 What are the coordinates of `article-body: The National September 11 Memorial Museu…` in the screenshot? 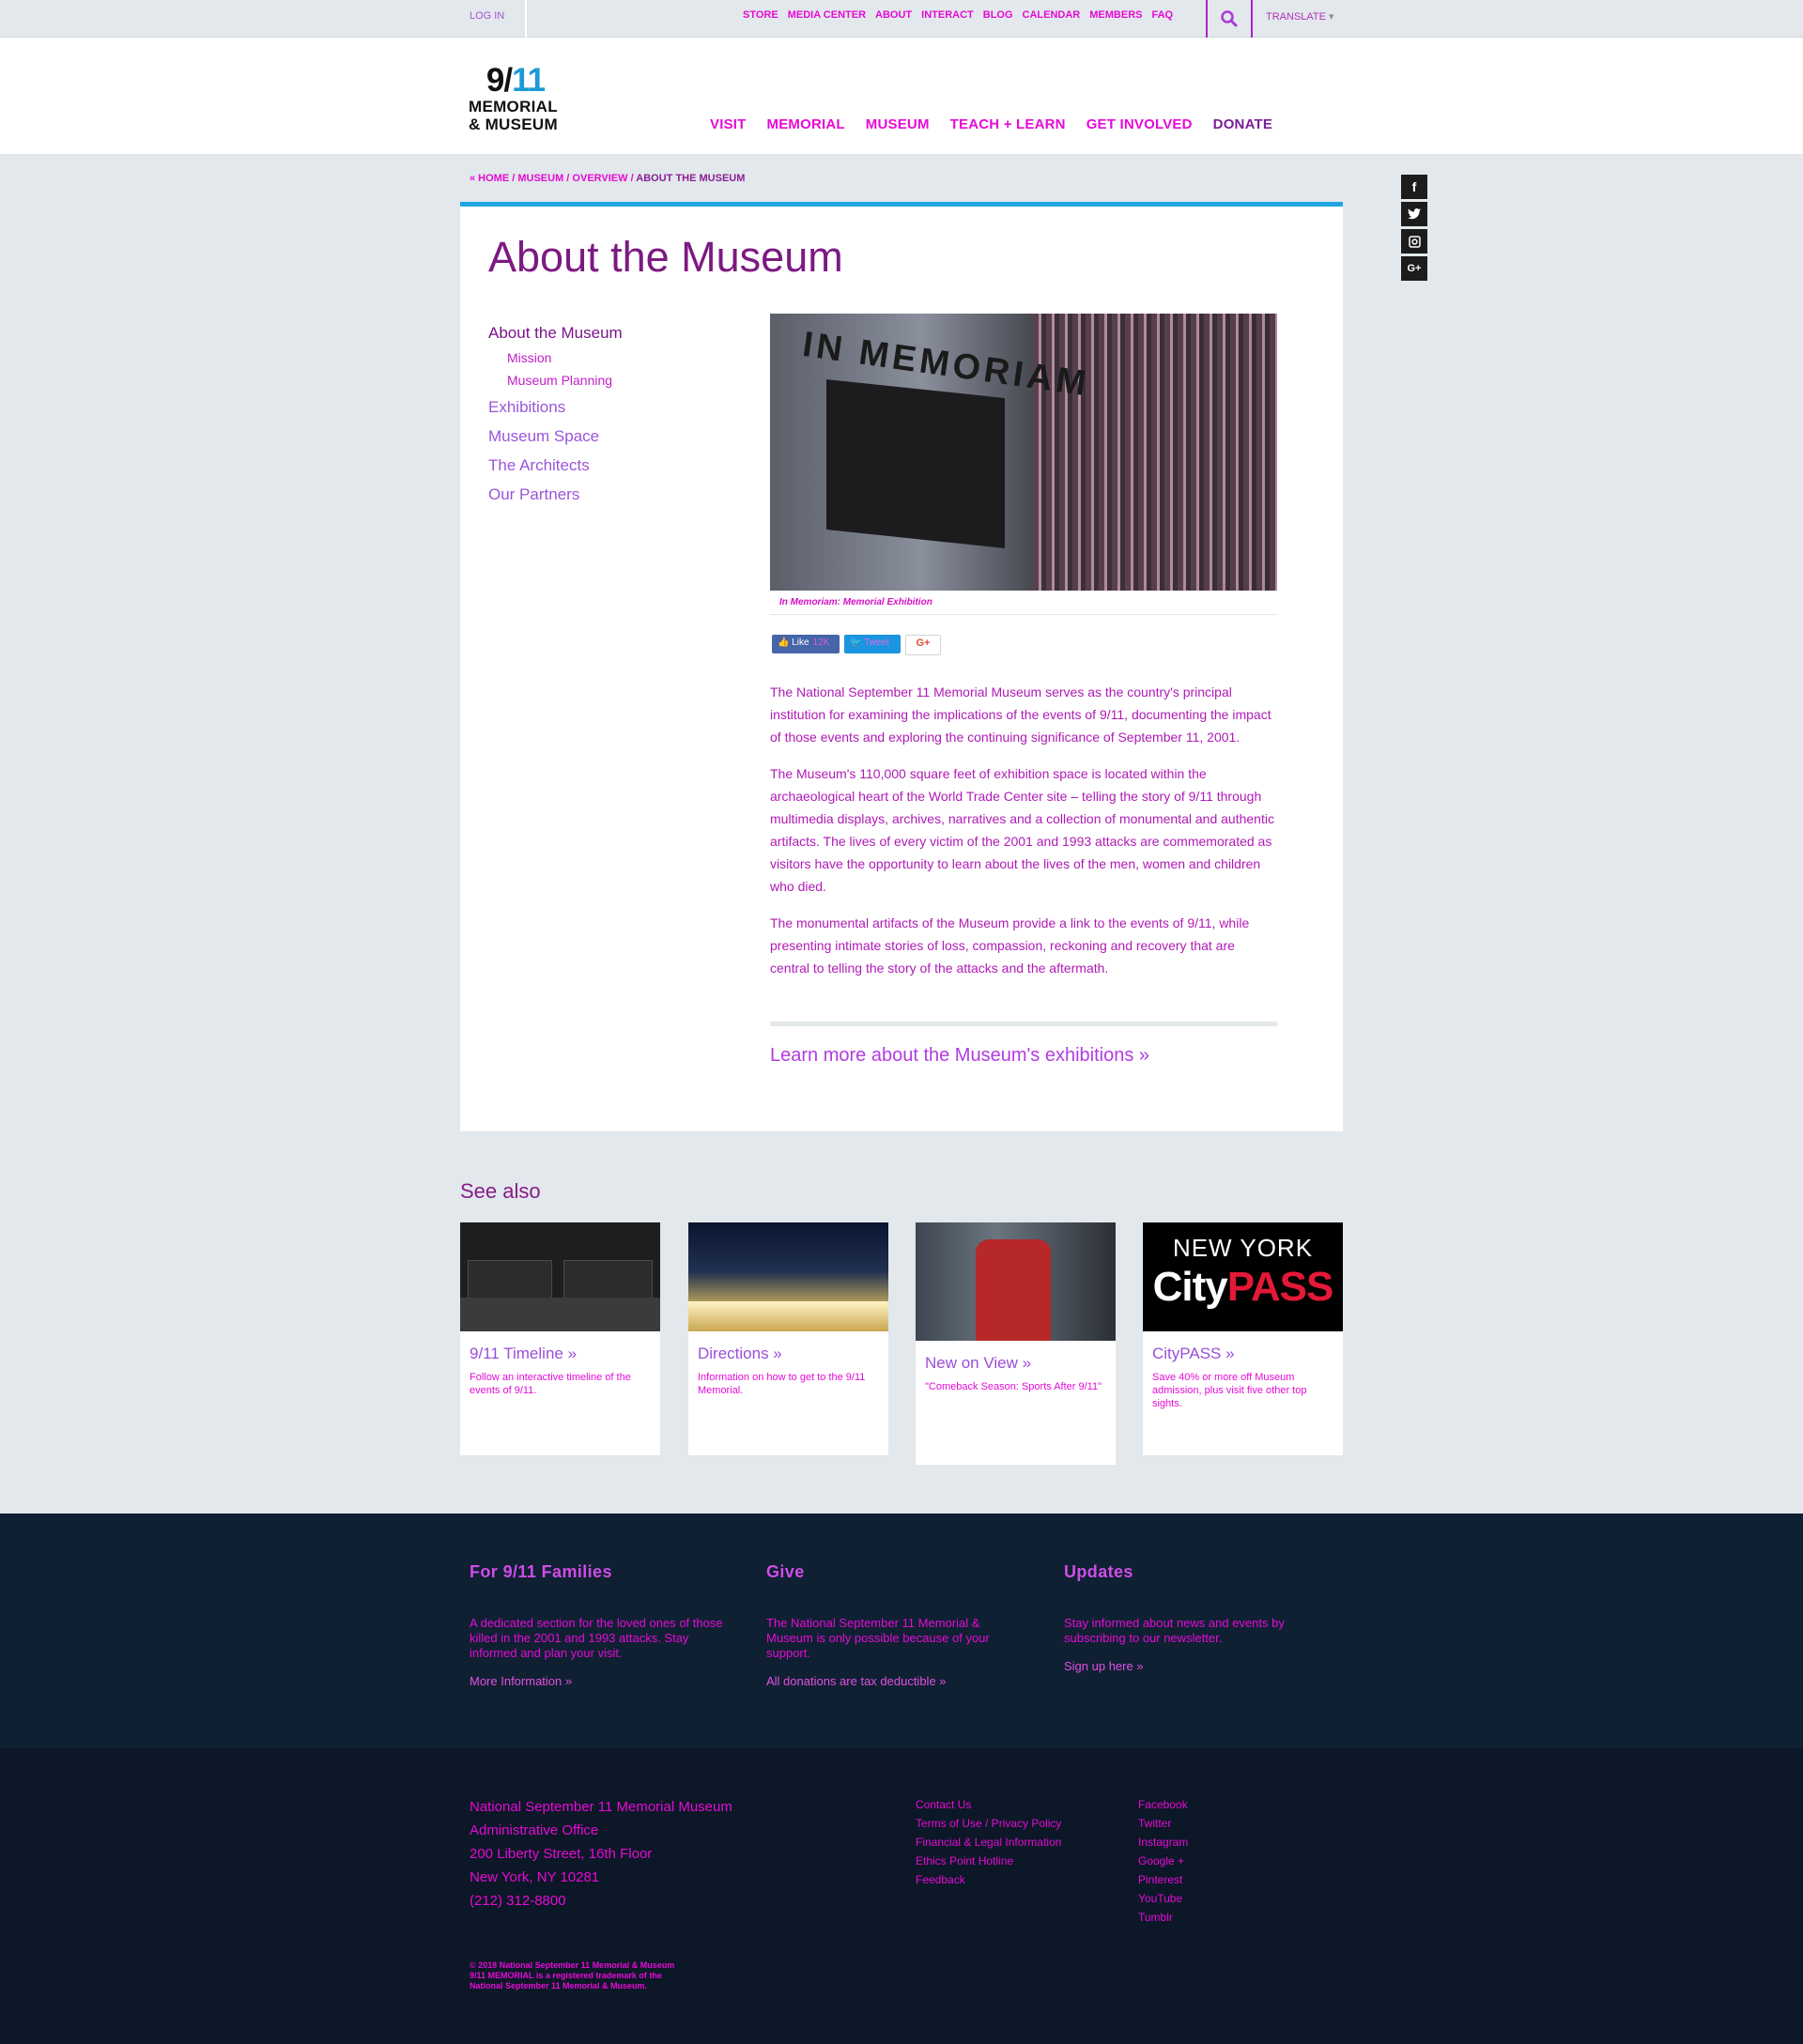 It's located at (1023, 837).